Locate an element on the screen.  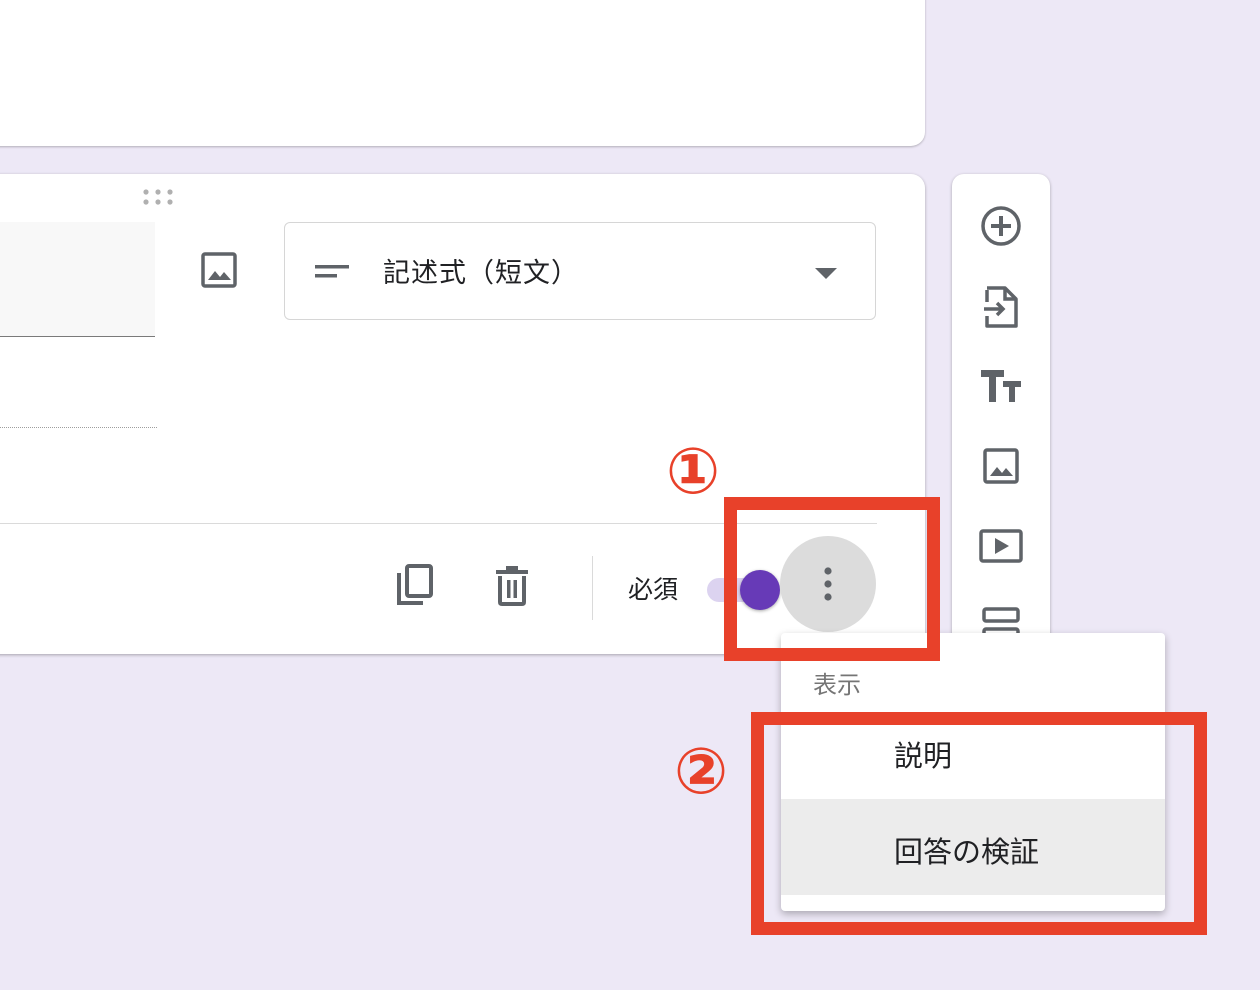
duplicate-icon is located at coordinates (415, 585).